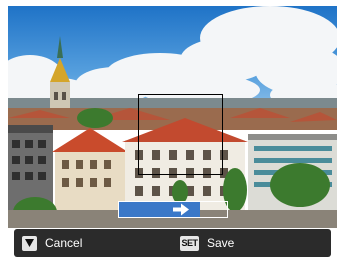  Describe the element at coordinates (221, 243) in the screenshot. I see `save-label: Save` at that location.